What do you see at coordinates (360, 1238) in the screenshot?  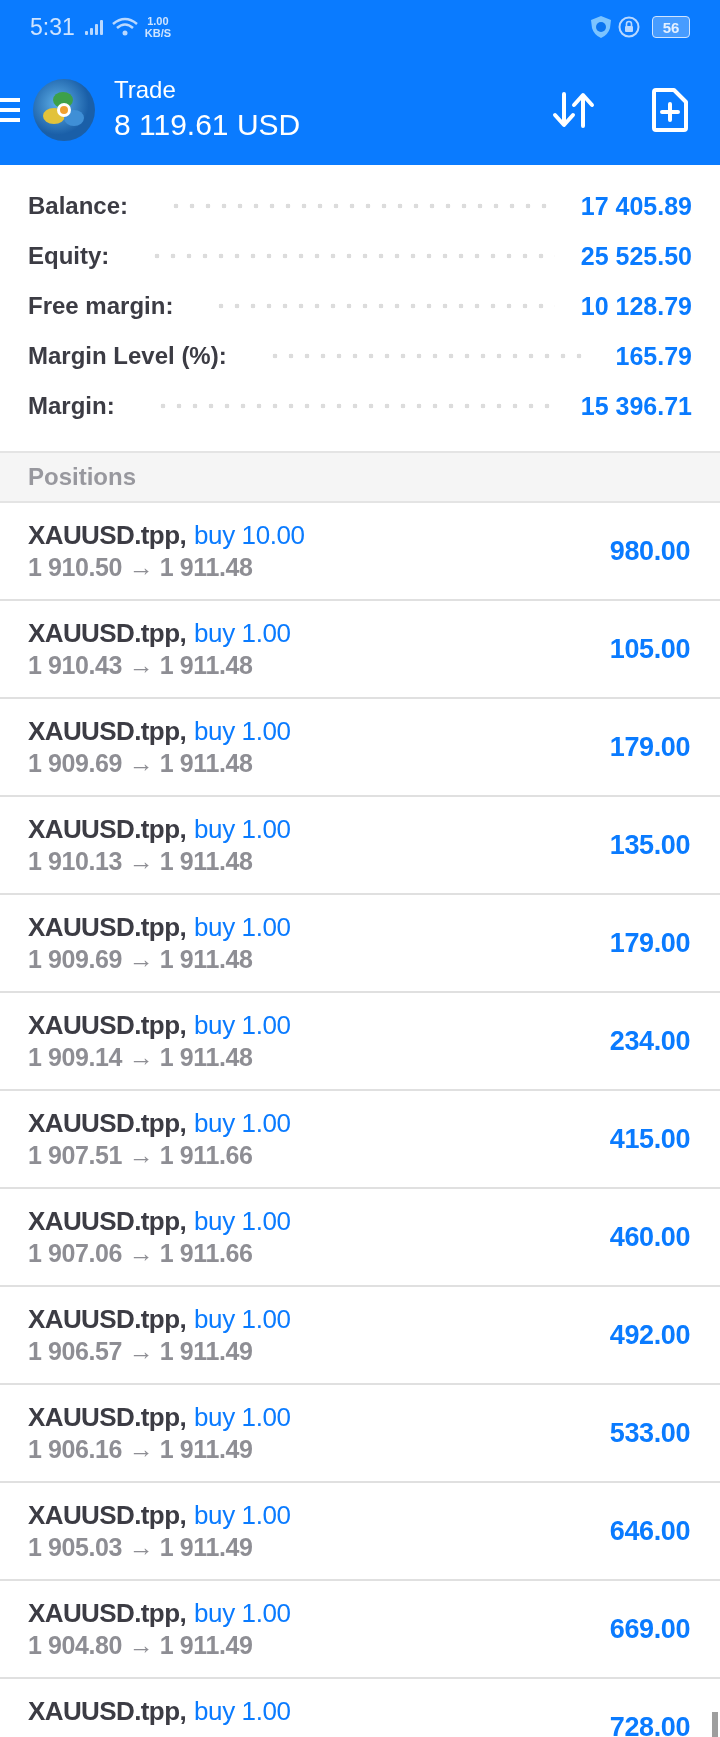 I see `position-row: XAUUSD.tpp, buy 1.00 1 907.06 → 1 911.66 460.00` at bounding box center [360, 1238].